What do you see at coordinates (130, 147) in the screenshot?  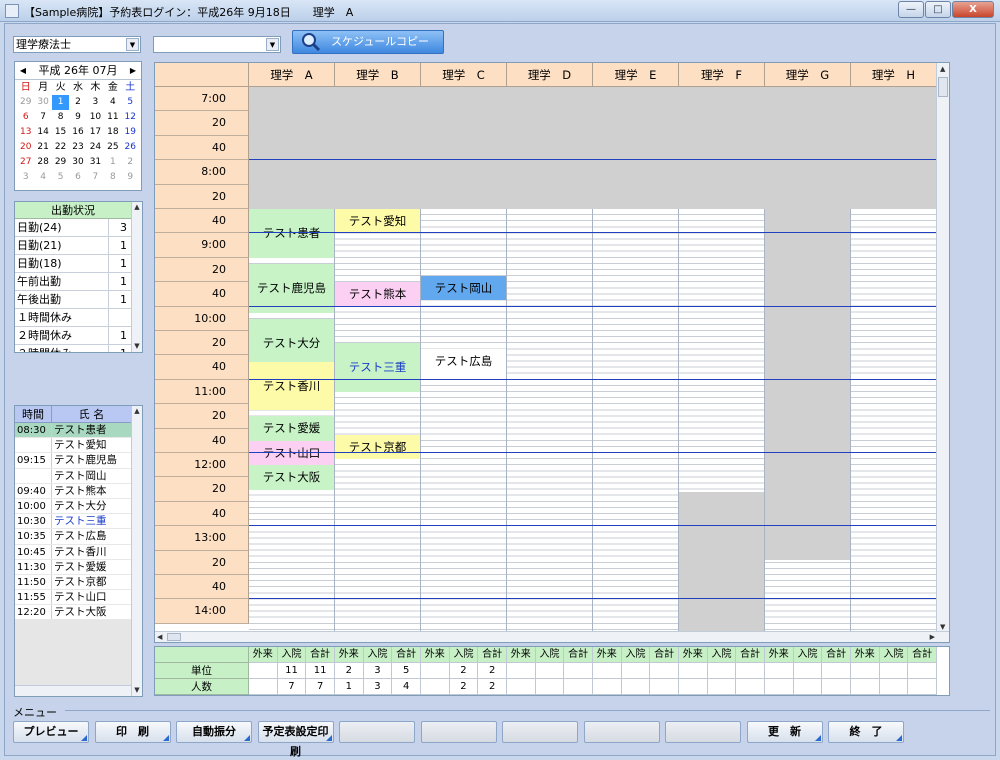 I see `calendar-day: 26` at bounding box center [130, 147].